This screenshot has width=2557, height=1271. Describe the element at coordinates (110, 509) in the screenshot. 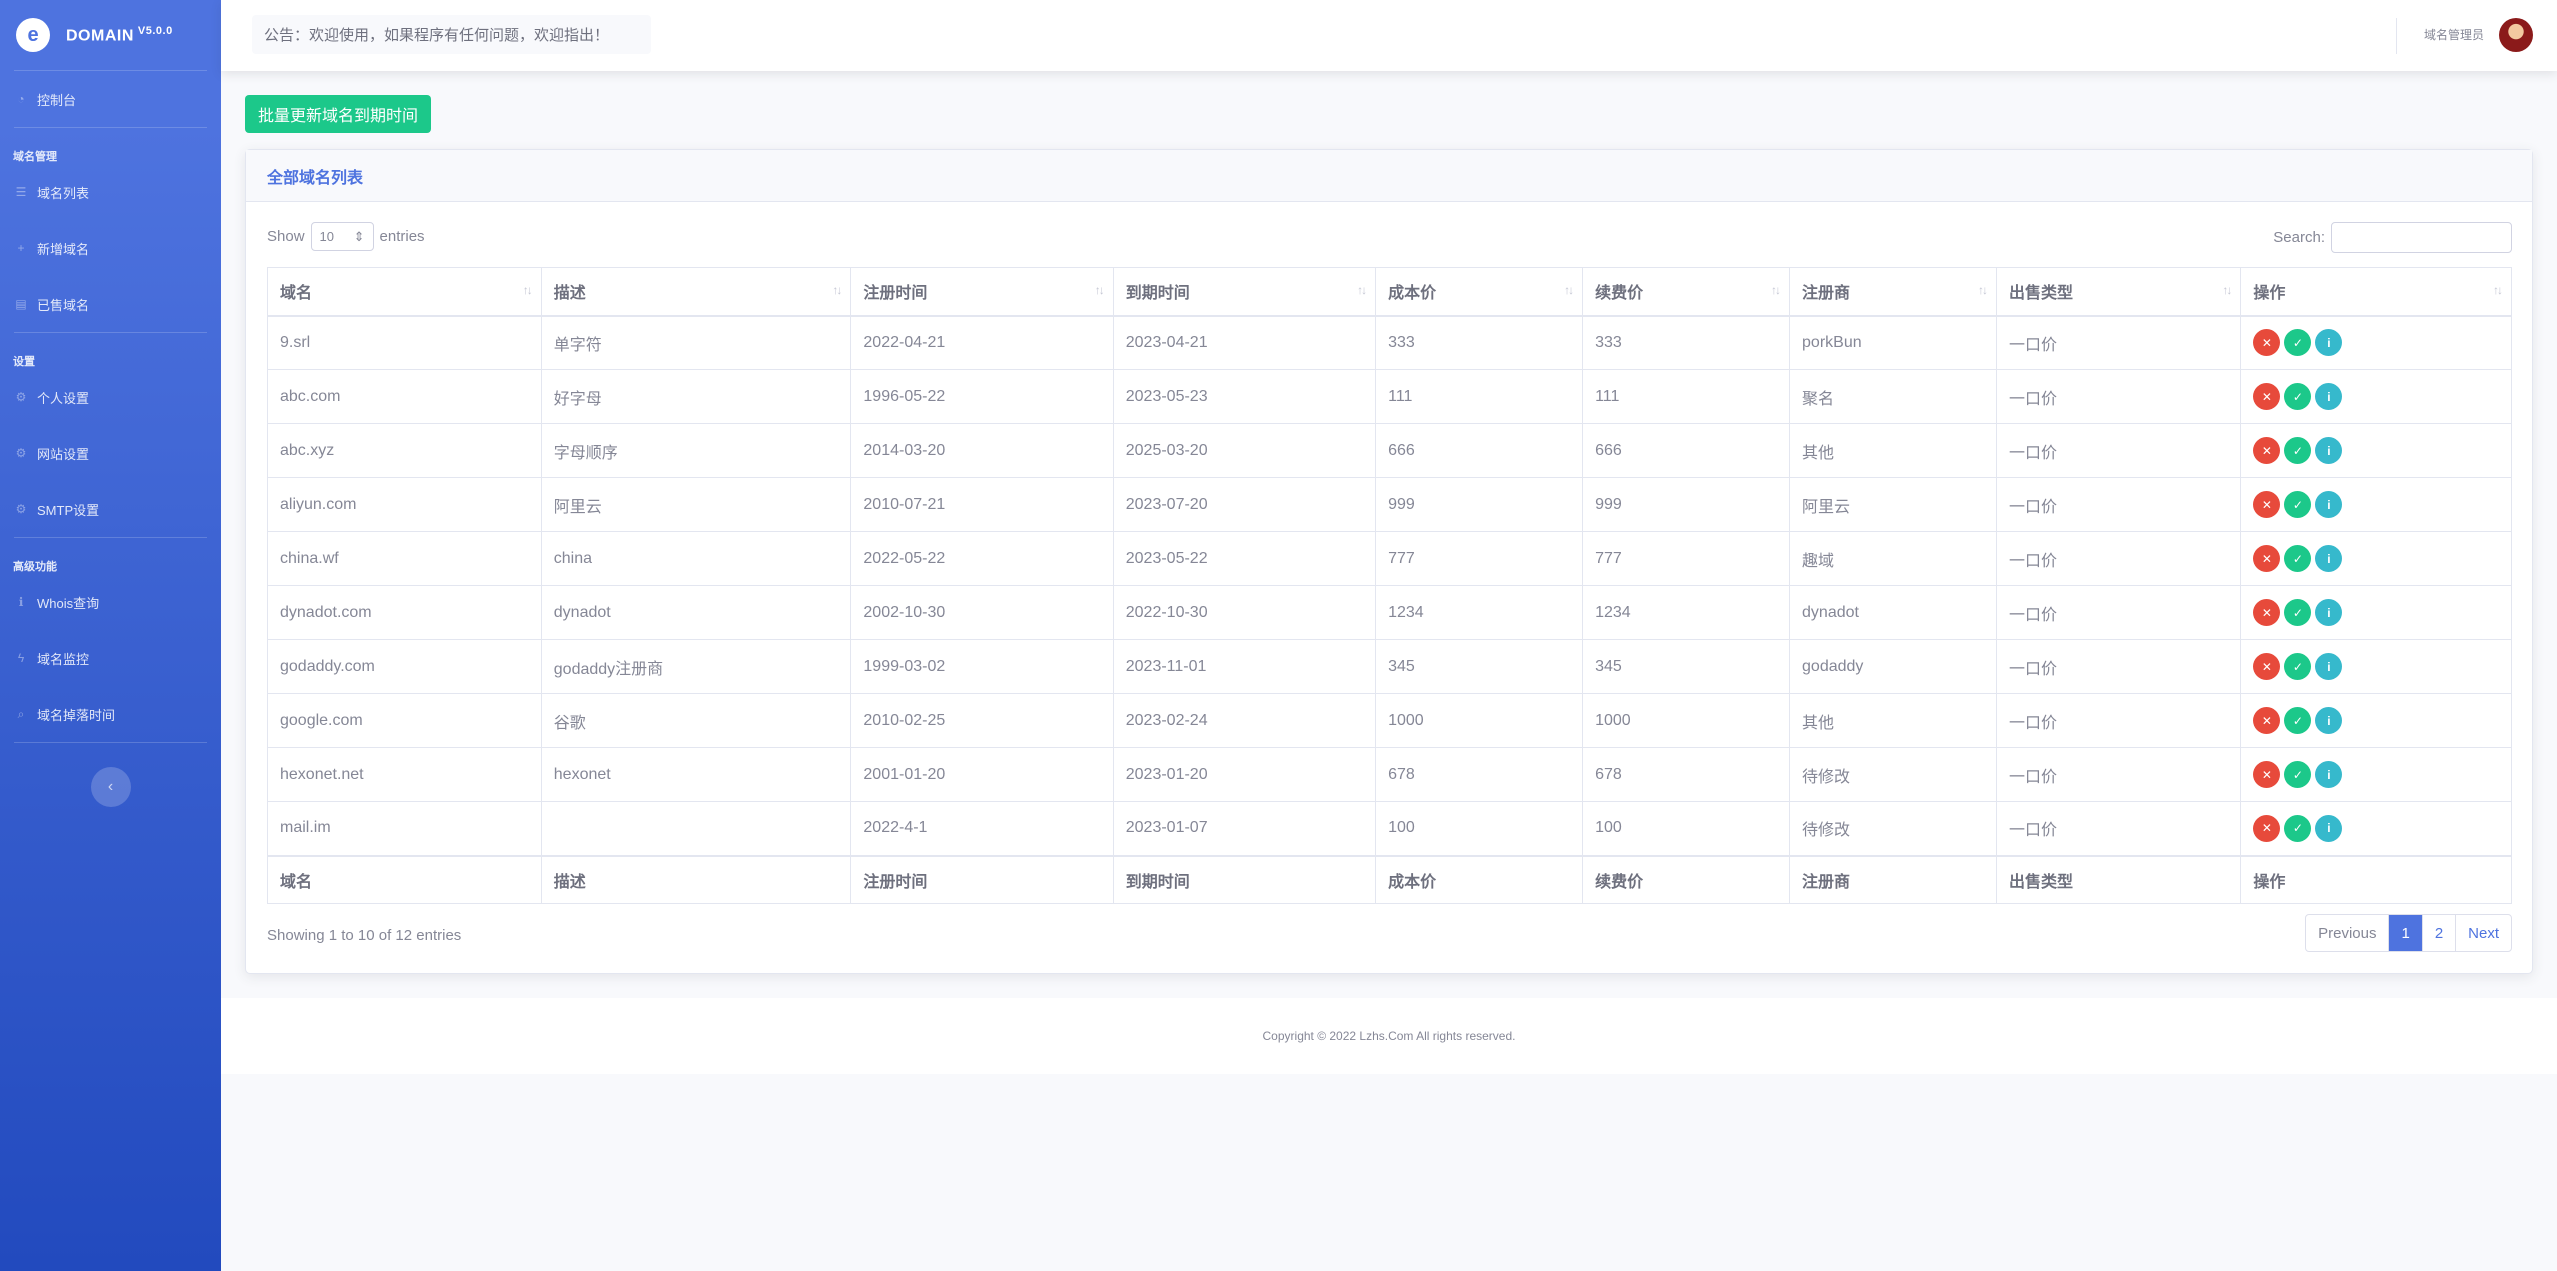

I see `sidebar-item-smtp-settings: ⚙ SMTP设置` at that location.